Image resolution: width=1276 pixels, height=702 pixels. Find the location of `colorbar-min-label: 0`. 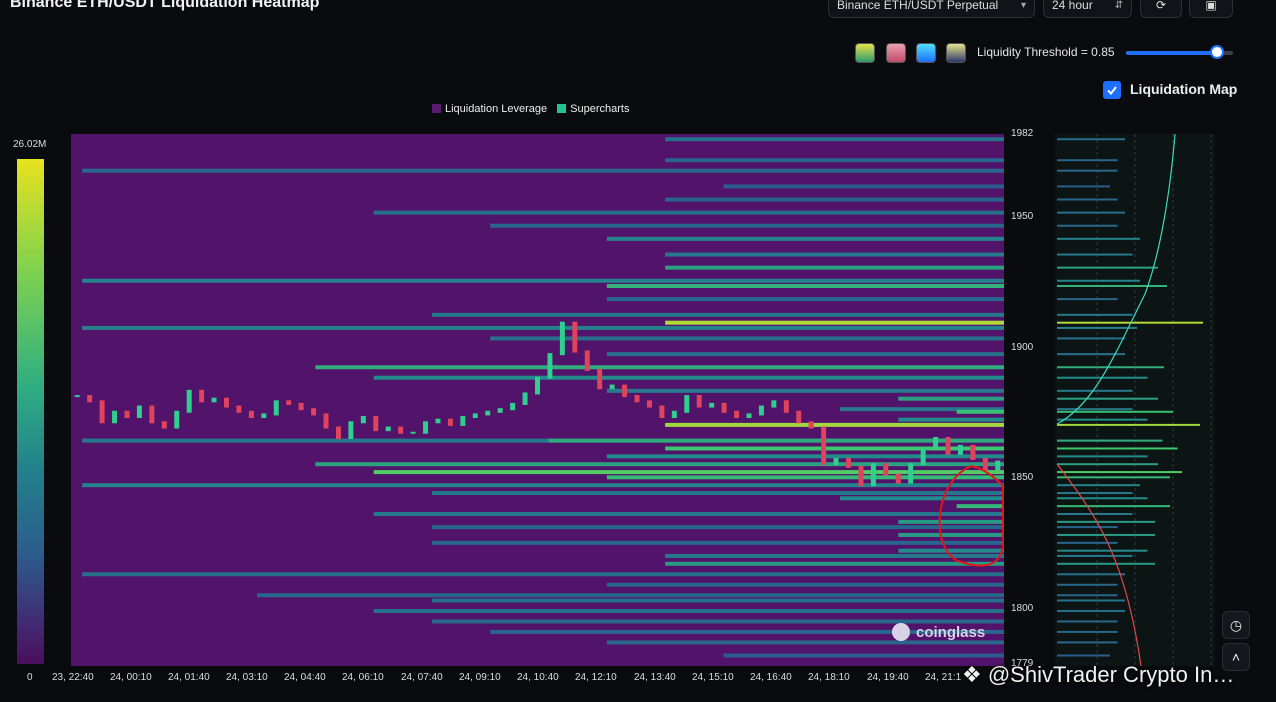

colorbar-min-label: 0 is located at coordinates (30, 677).